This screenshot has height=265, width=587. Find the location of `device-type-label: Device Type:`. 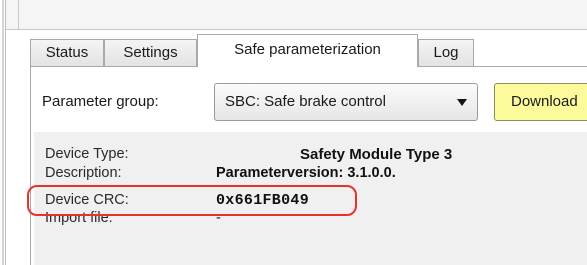

device-type-label: Device Type: is located at coordinates (87, 154).